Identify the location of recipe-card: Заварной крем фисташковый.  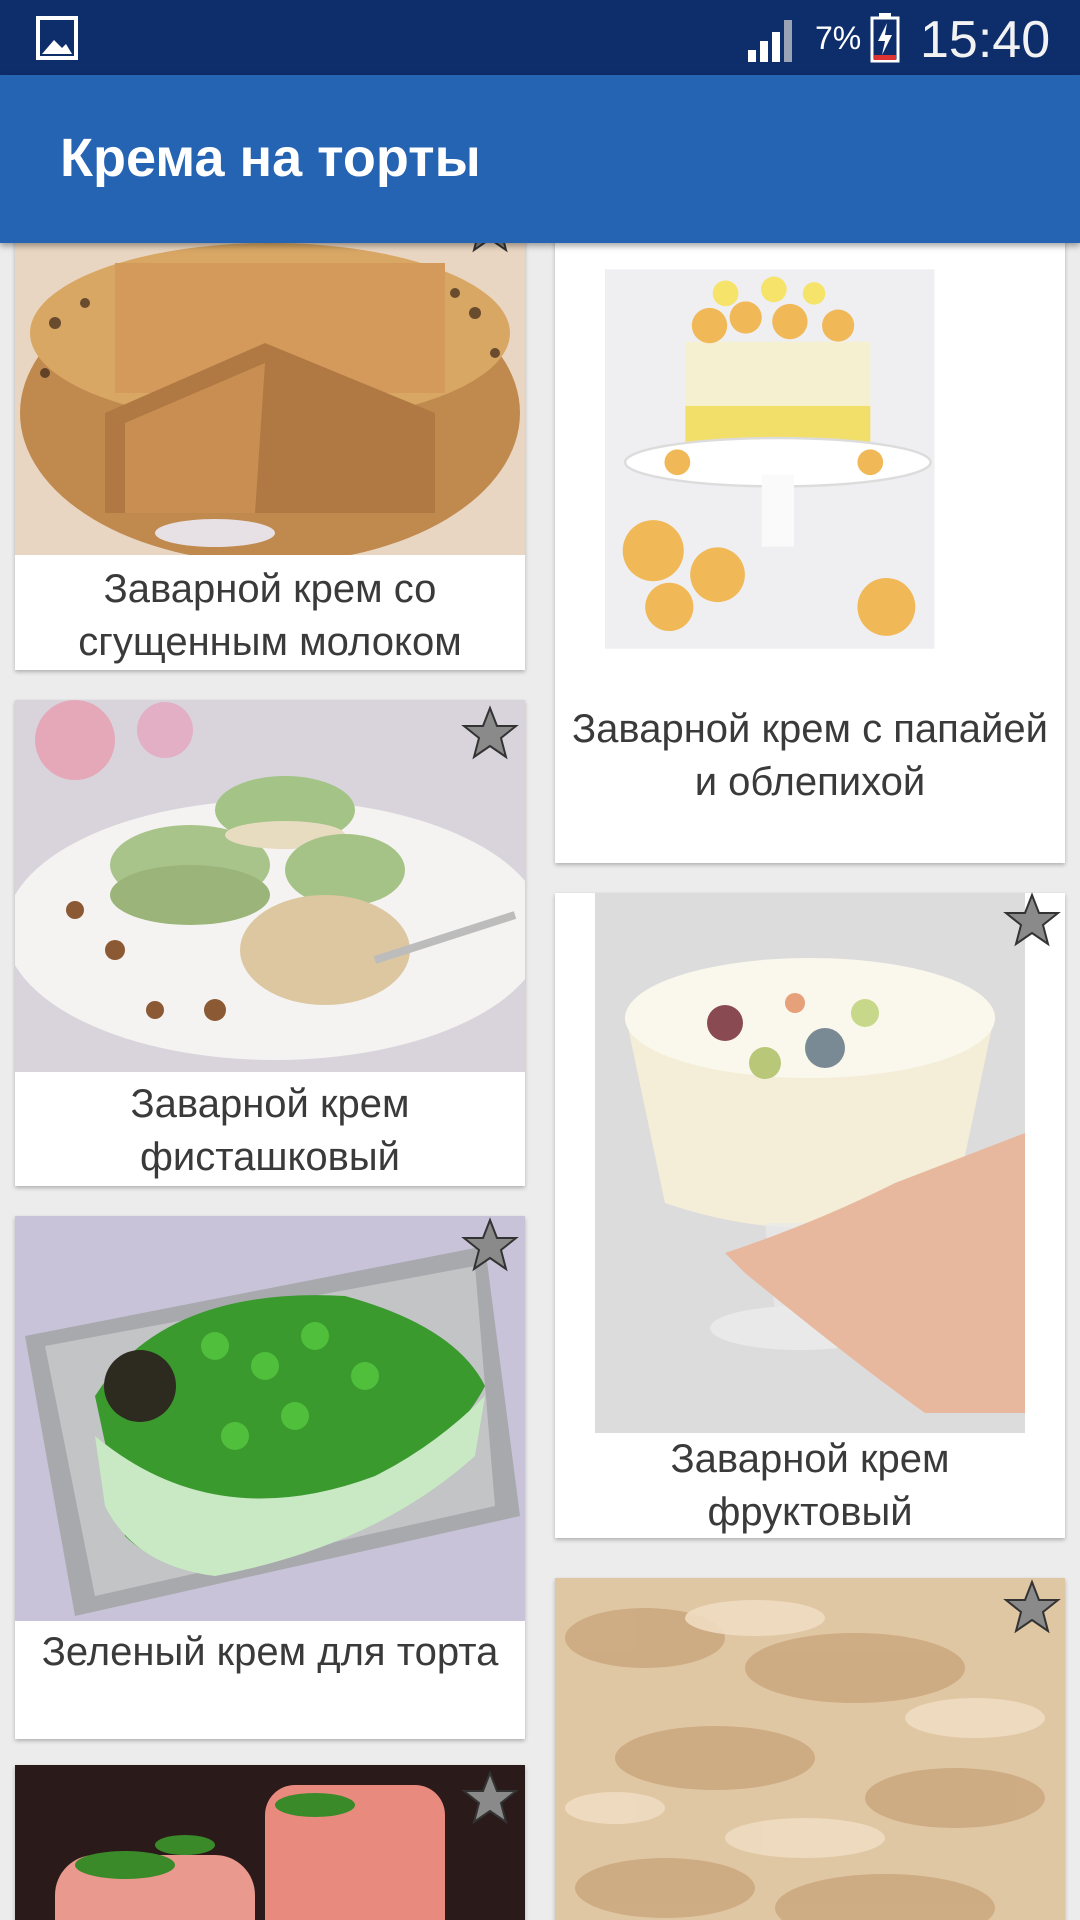
(270, 943).